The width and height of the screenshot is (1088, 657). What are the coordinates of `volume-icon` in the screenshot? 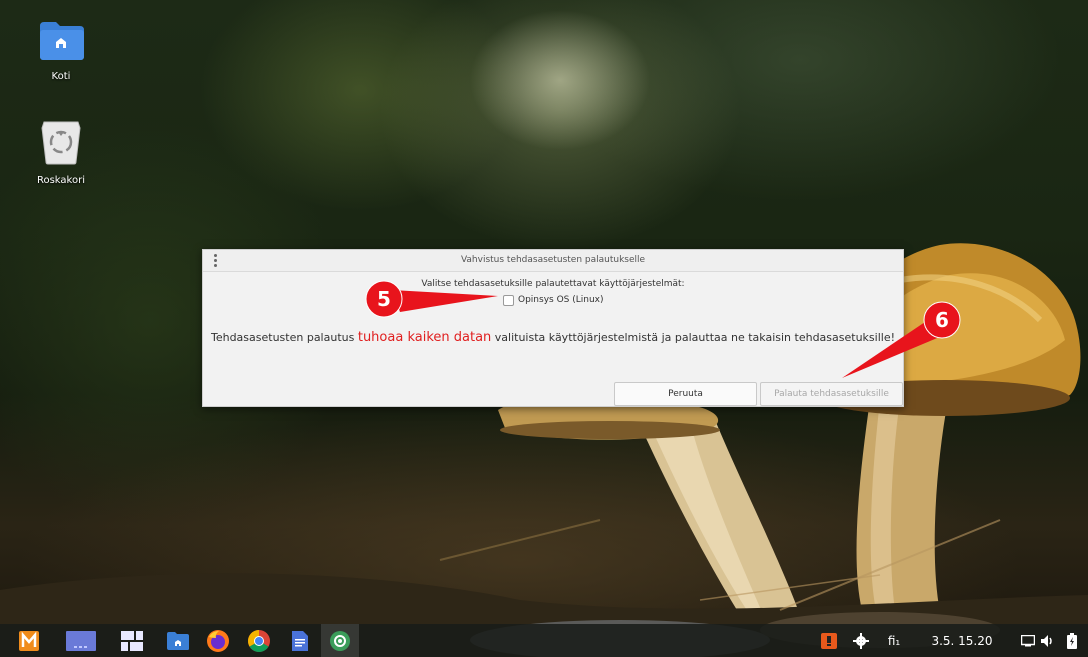 It's located at (1046, 640).